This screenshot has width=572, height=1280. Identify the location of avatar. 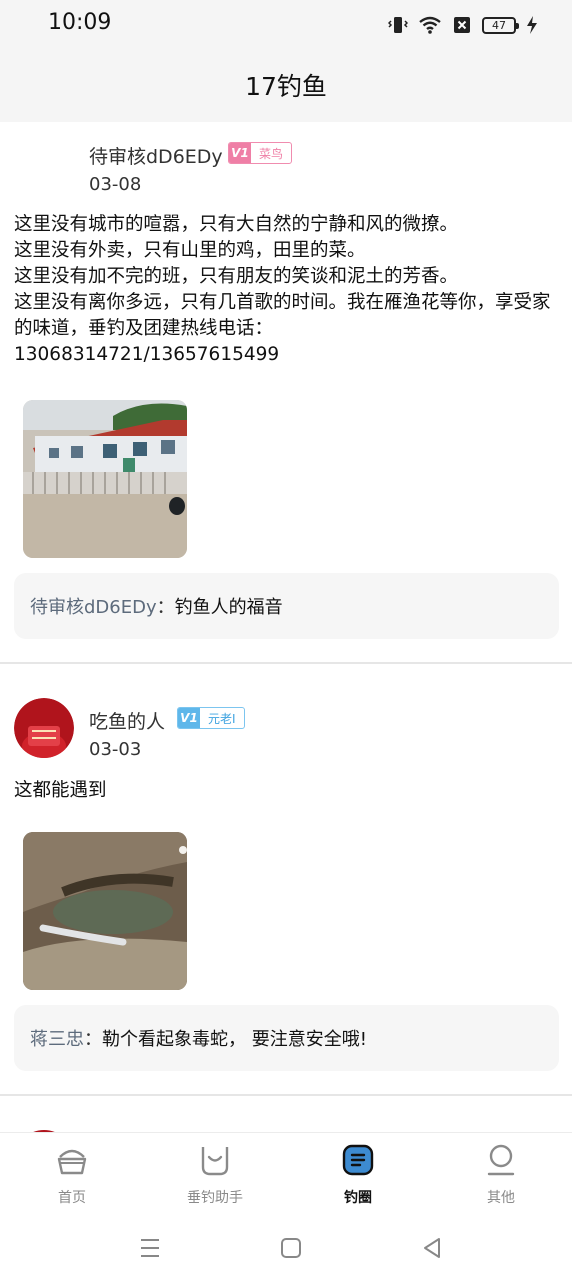
(44, 728).